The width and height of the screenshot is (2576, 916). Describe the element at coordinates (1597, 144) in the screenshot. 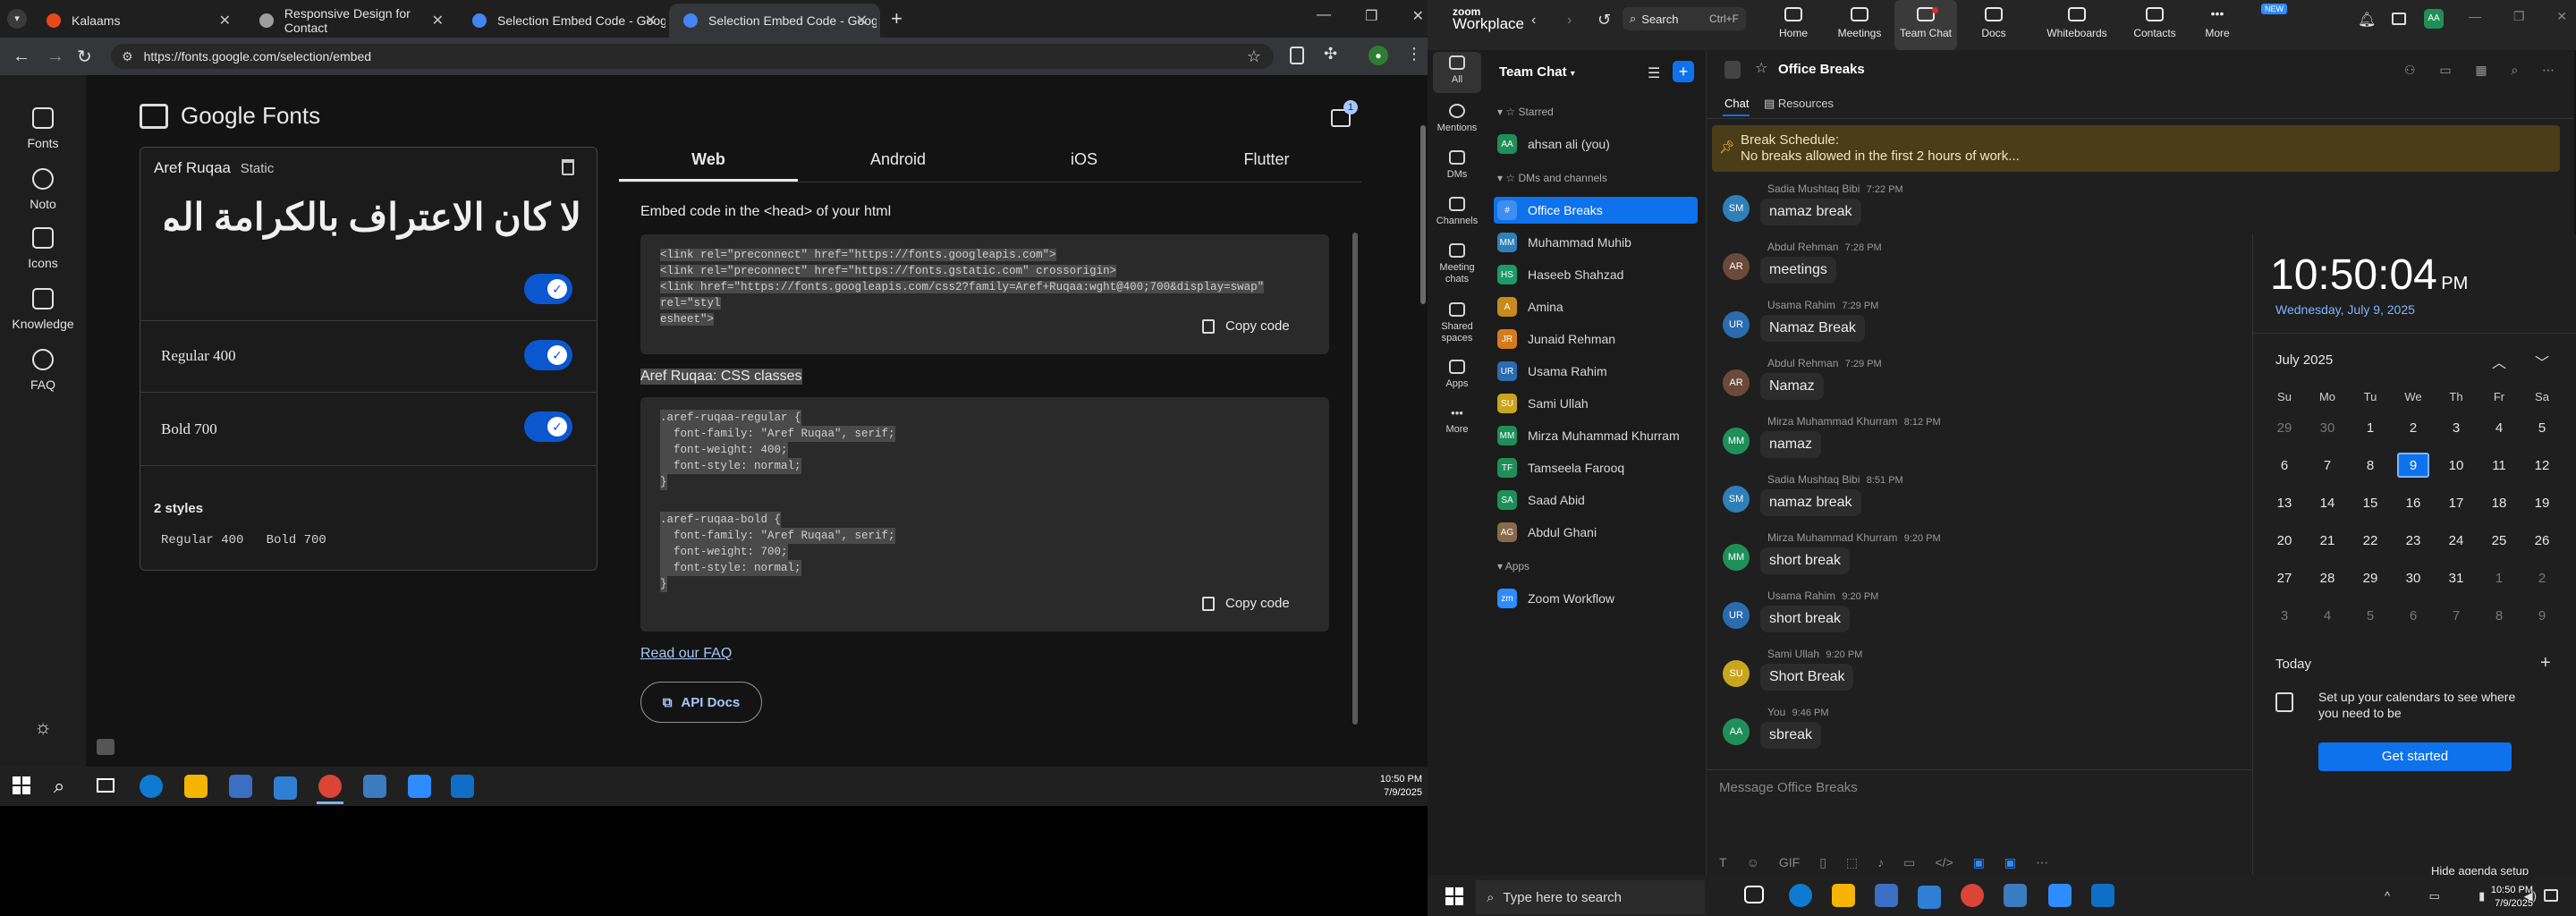

I see `list-item-self: AA ahsan ali (you)` at that location.